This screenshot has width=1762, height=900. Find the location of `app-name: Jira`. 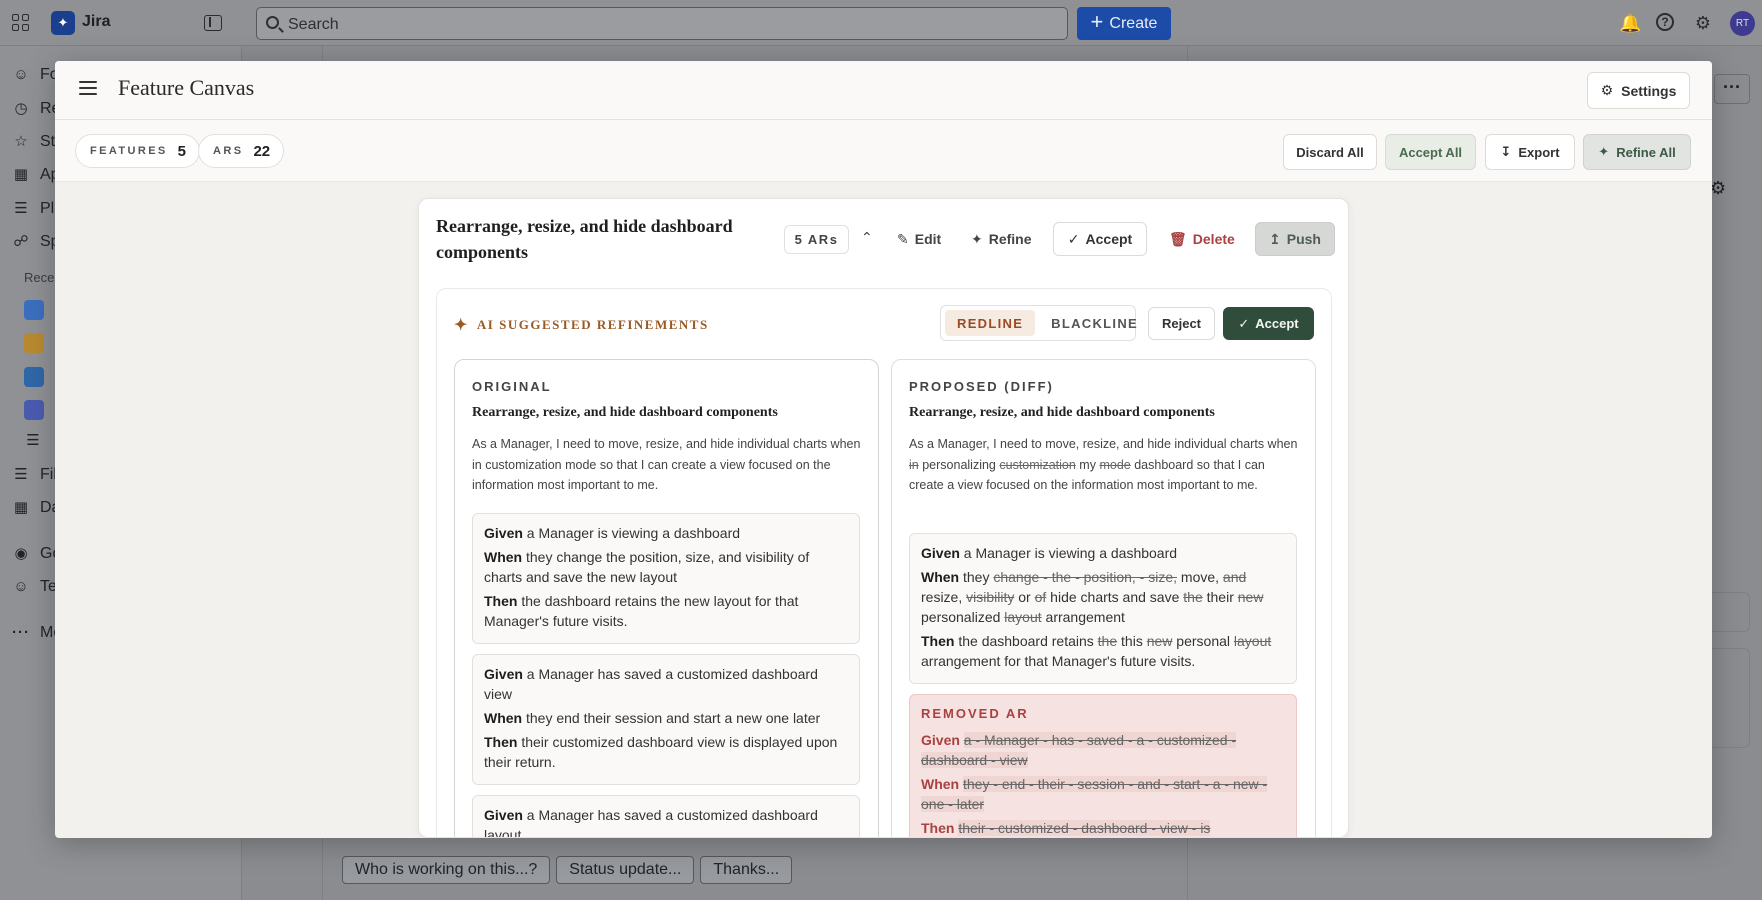

app-name: Jira is located at coordinates (96, 22).